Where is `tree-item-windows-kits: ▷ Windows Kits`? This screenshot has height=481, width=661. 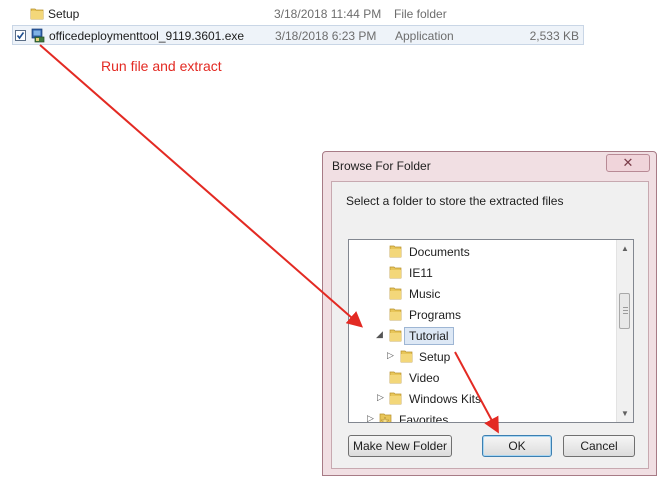
tree-item-windows-kits: ▷ Windows Kits is located at coordinates (482, 398).